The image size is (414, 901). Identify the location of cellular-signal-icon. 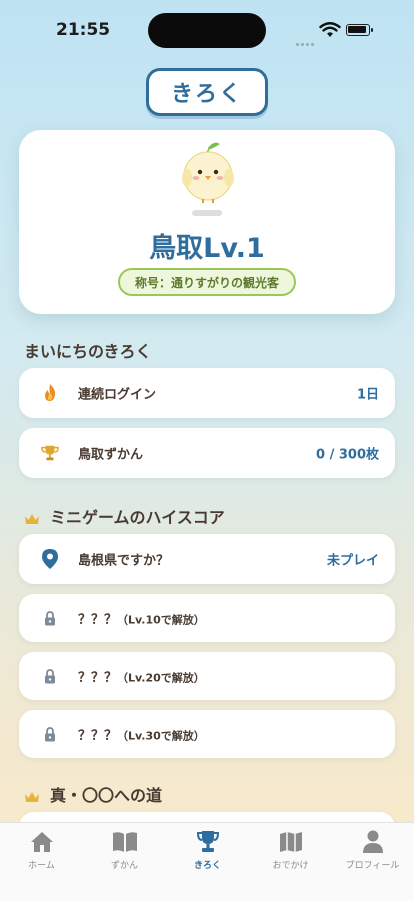
(306, 38).